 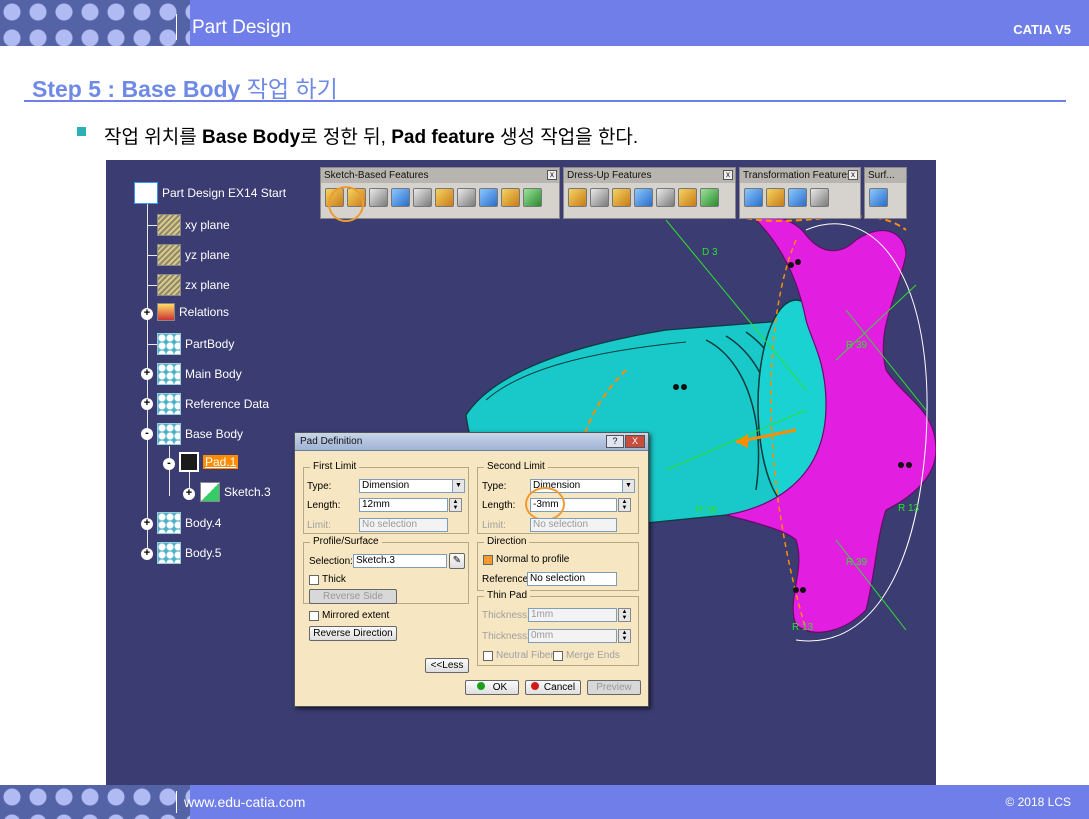 I want to click on header-title: Part Design, so click(x=242, y=27).